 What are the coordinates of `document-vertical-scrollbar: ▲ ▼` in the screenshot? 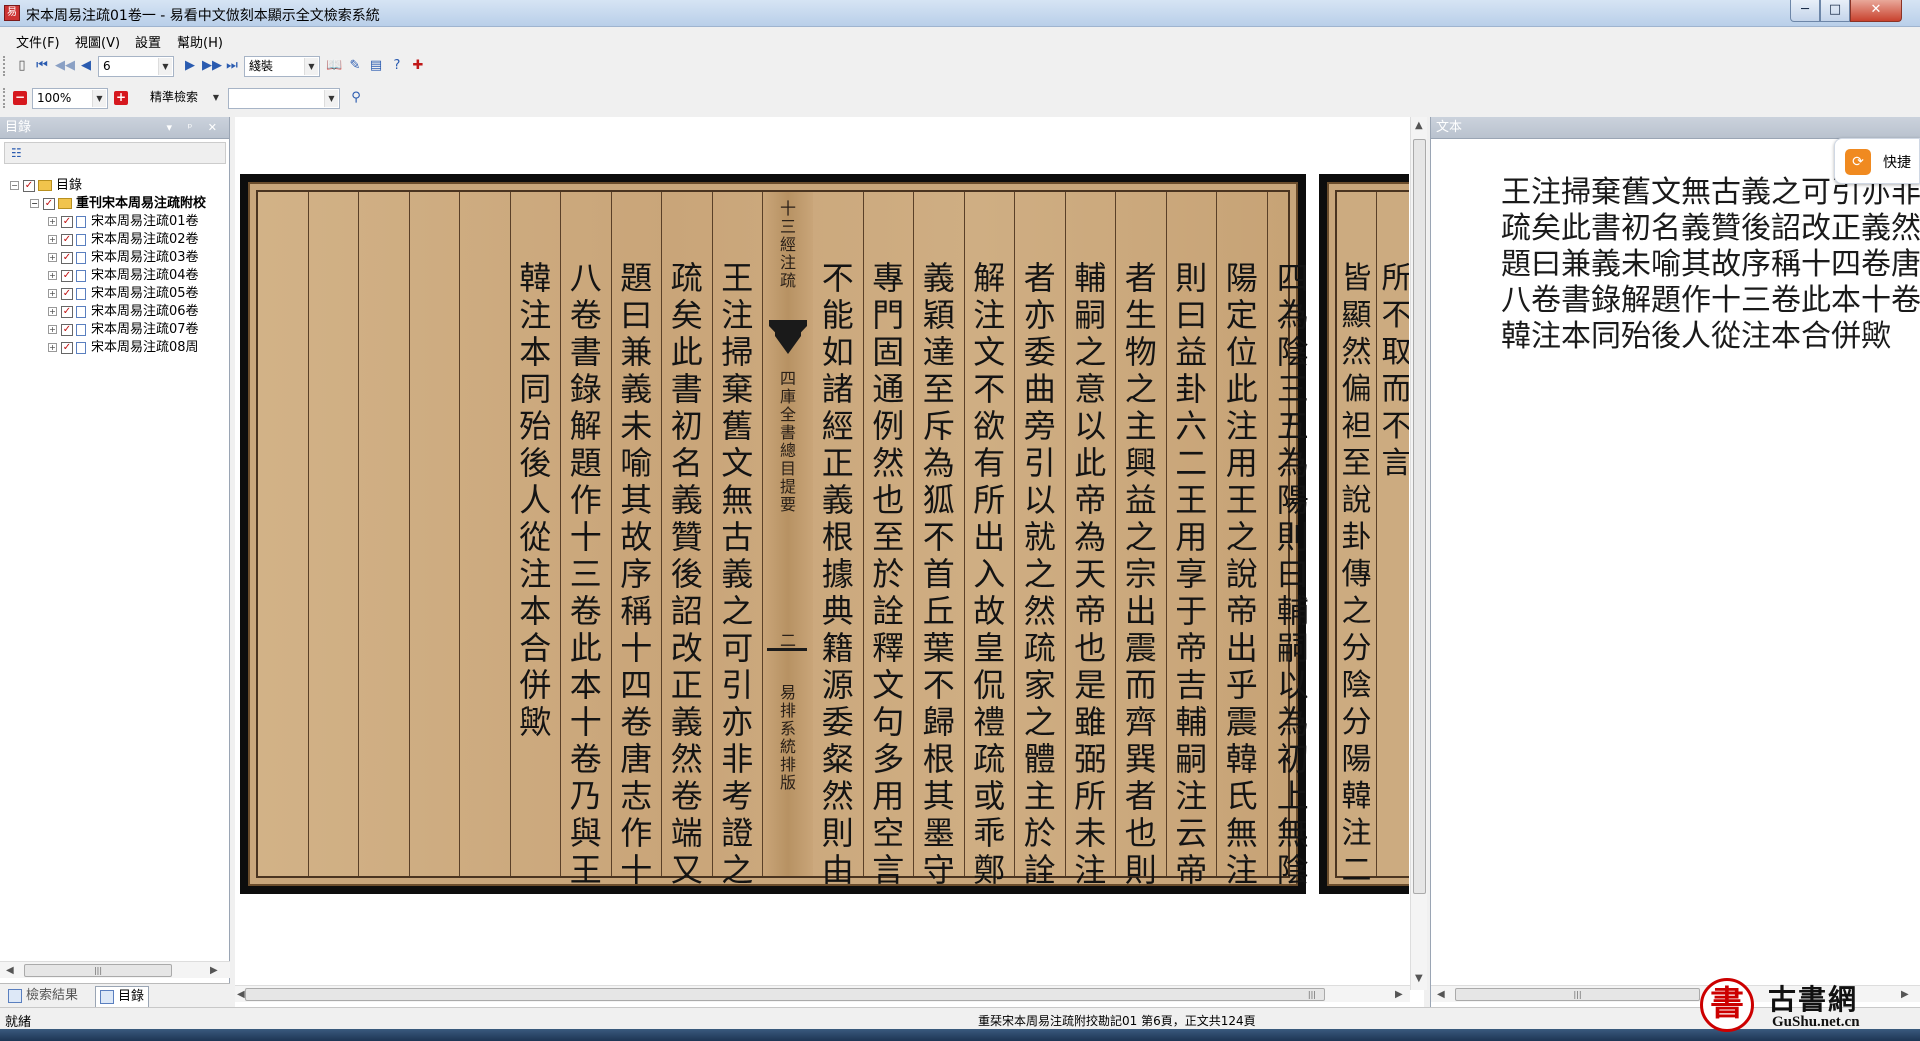 It's located at (1418, 553).